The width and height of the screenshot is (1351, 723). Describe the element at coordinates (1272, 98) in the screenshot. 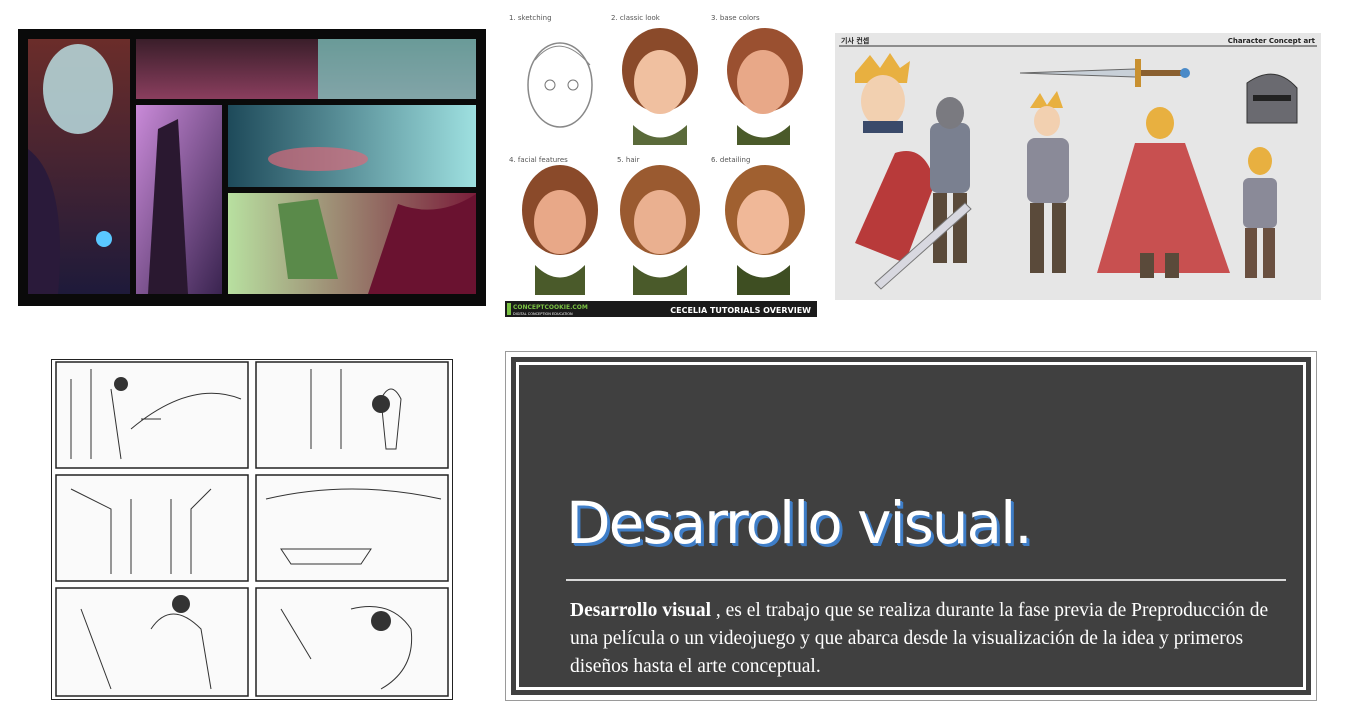

I see `helmet-graphic` at that location.